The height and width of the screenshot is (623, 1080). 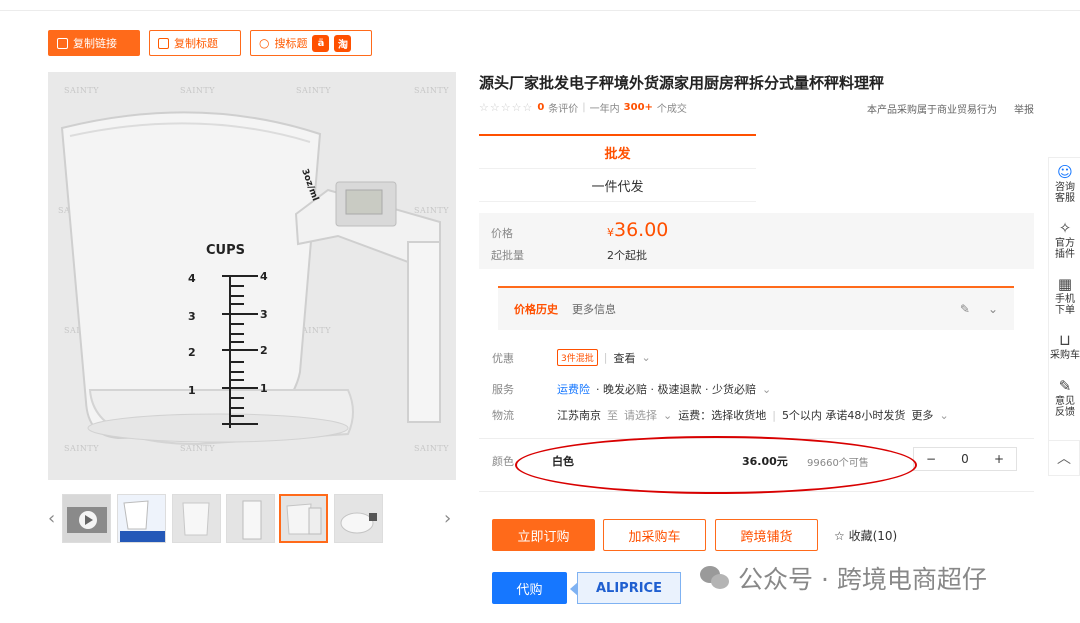 I want to click on logistics-label: 物流, so click(x=503, y=415).